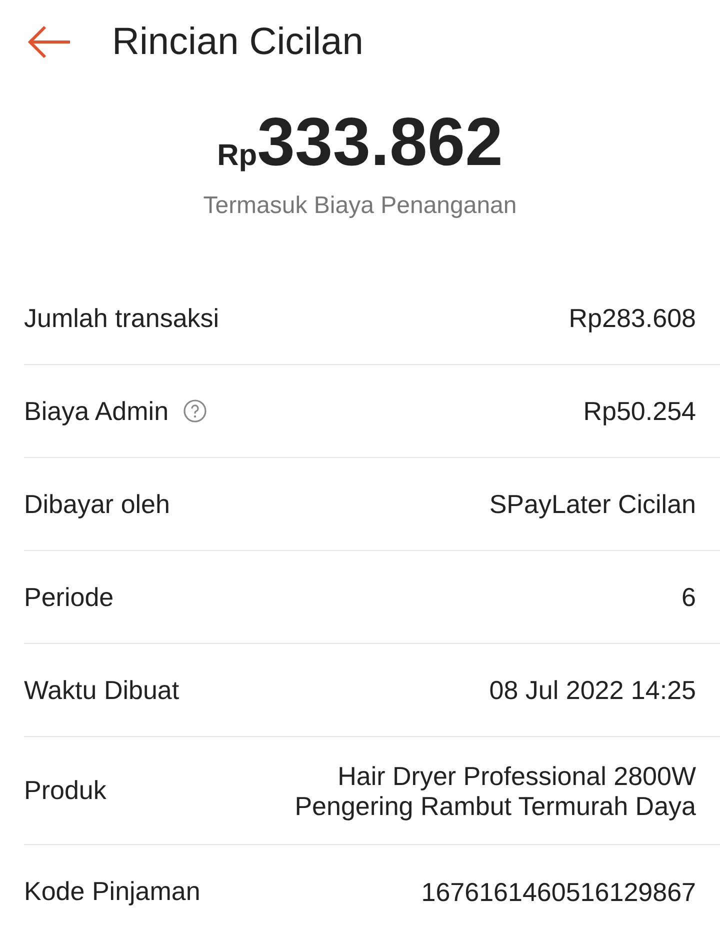 The width and height of the screenshot is (720, 949). Describe the element at coordinates (558, 891) in the screenshot. I see `row-value: 1676161460516129867` at that location.